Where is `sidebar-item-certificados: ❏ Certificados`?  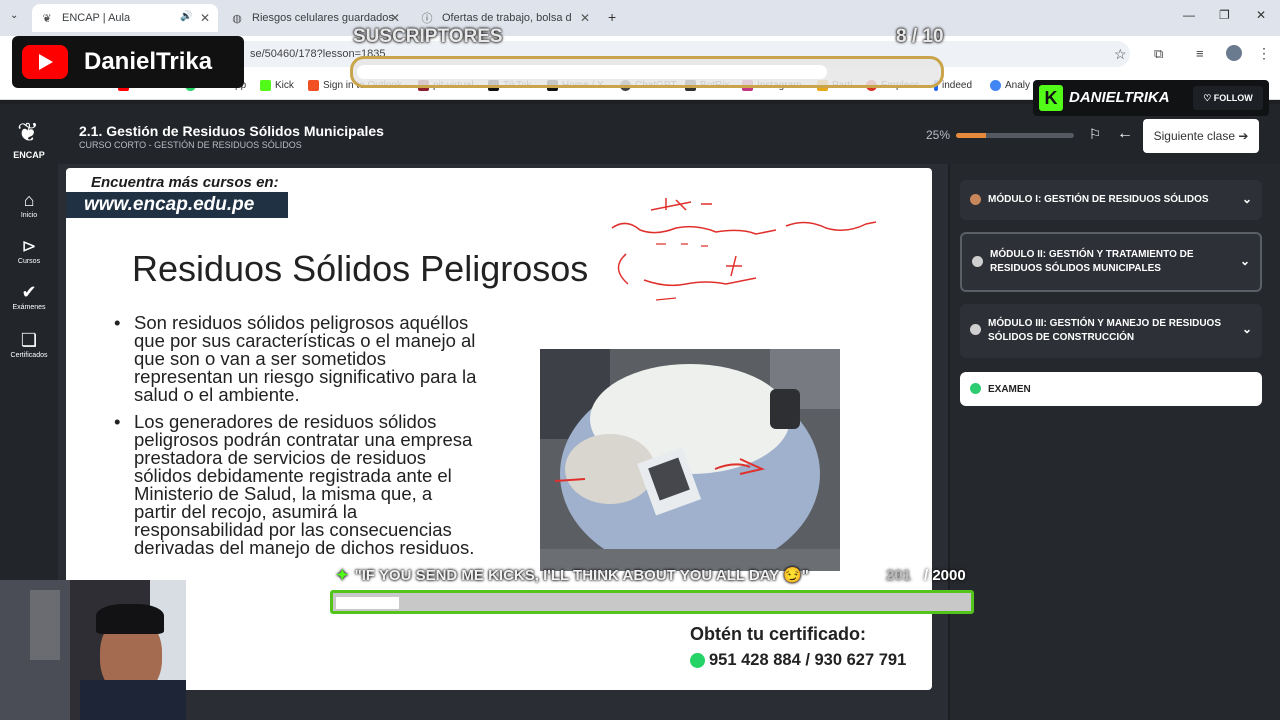
sidebar-item-certificados: ❏ Certificados is located at coordinates (29, 344).